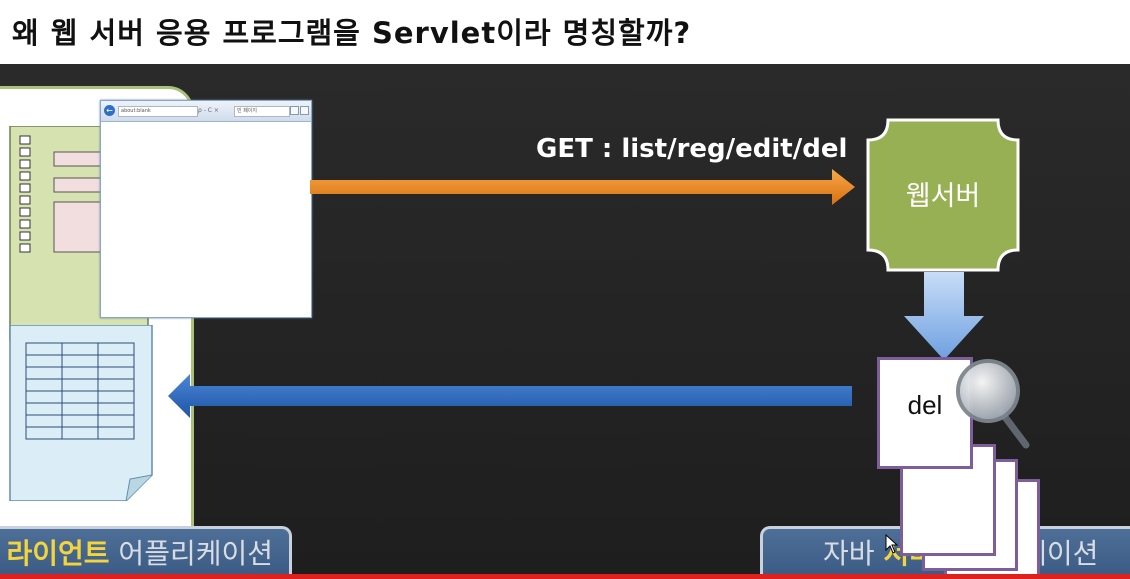  Describe the element at coordinates (294, 110) in the screenshot. I see `browser-minimize-icon` at that location.